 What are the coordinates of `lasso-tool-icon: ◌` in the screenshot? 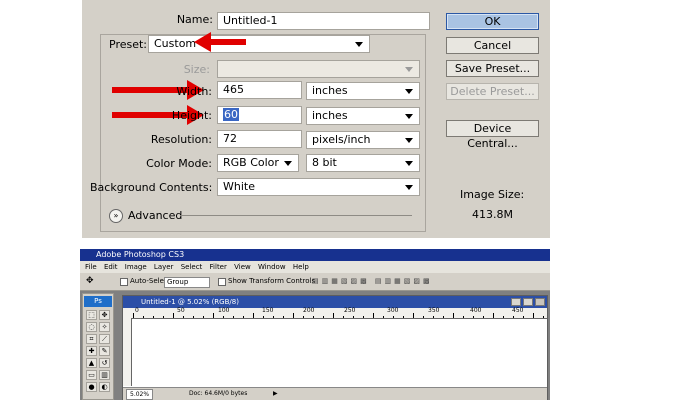 It's located at (91, 327).